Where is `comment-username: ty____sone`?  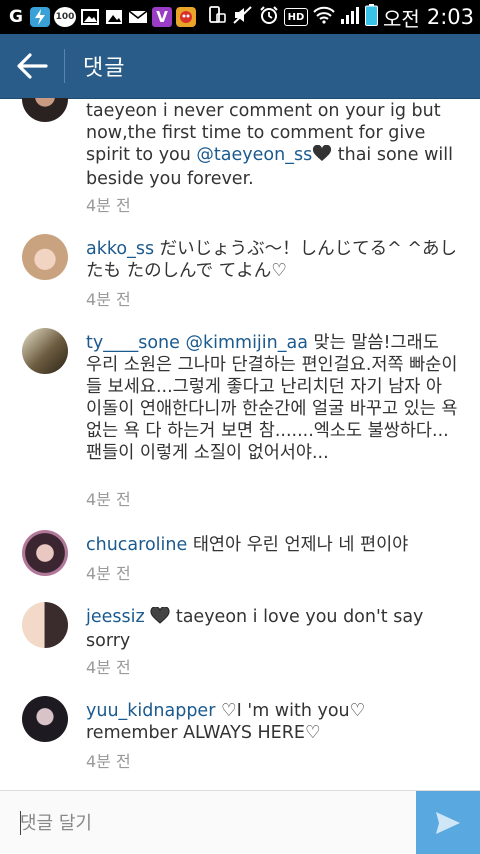
comment-username: ty____sone is located at coordinates (133, 343).